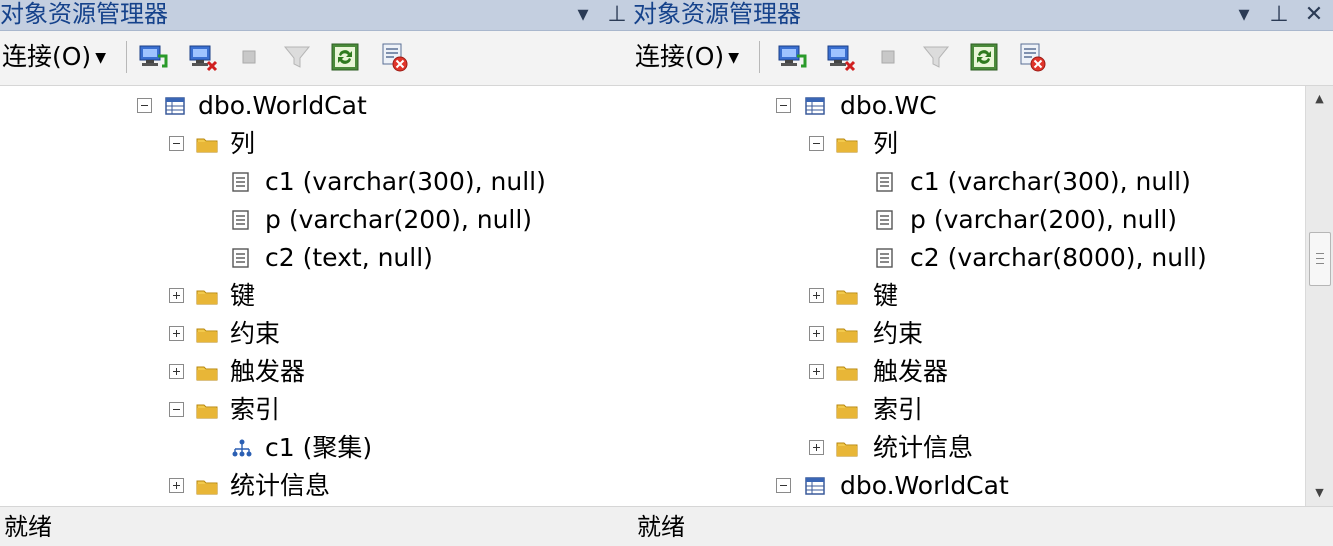  I want to click on grip-line, so click(1320, 258).